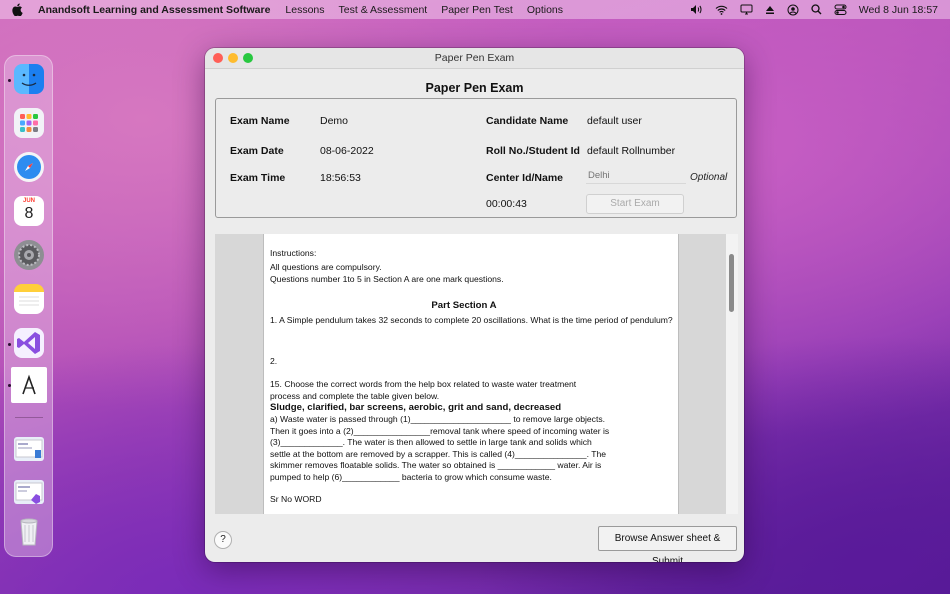 The image size is (950, 594). What do you see at coordinates (223, 540) in the screenshot?
I see `help-button: ?` at bounding box center [223, 540].